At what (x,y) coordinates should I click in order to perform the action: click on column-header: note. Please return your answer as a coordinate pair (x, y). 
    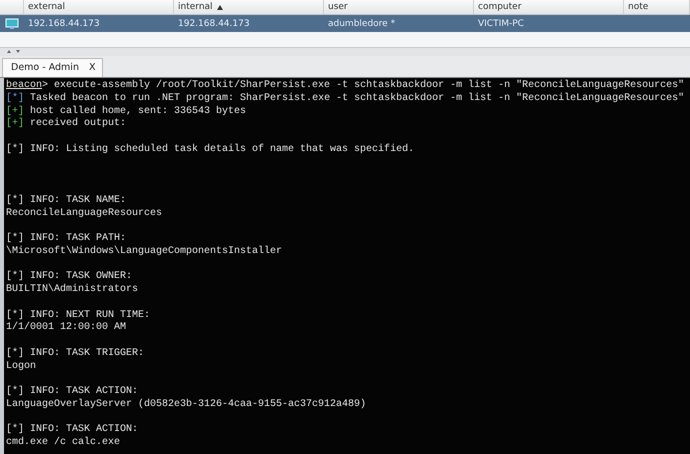
    Looking at the image, I should click on (657, 7).